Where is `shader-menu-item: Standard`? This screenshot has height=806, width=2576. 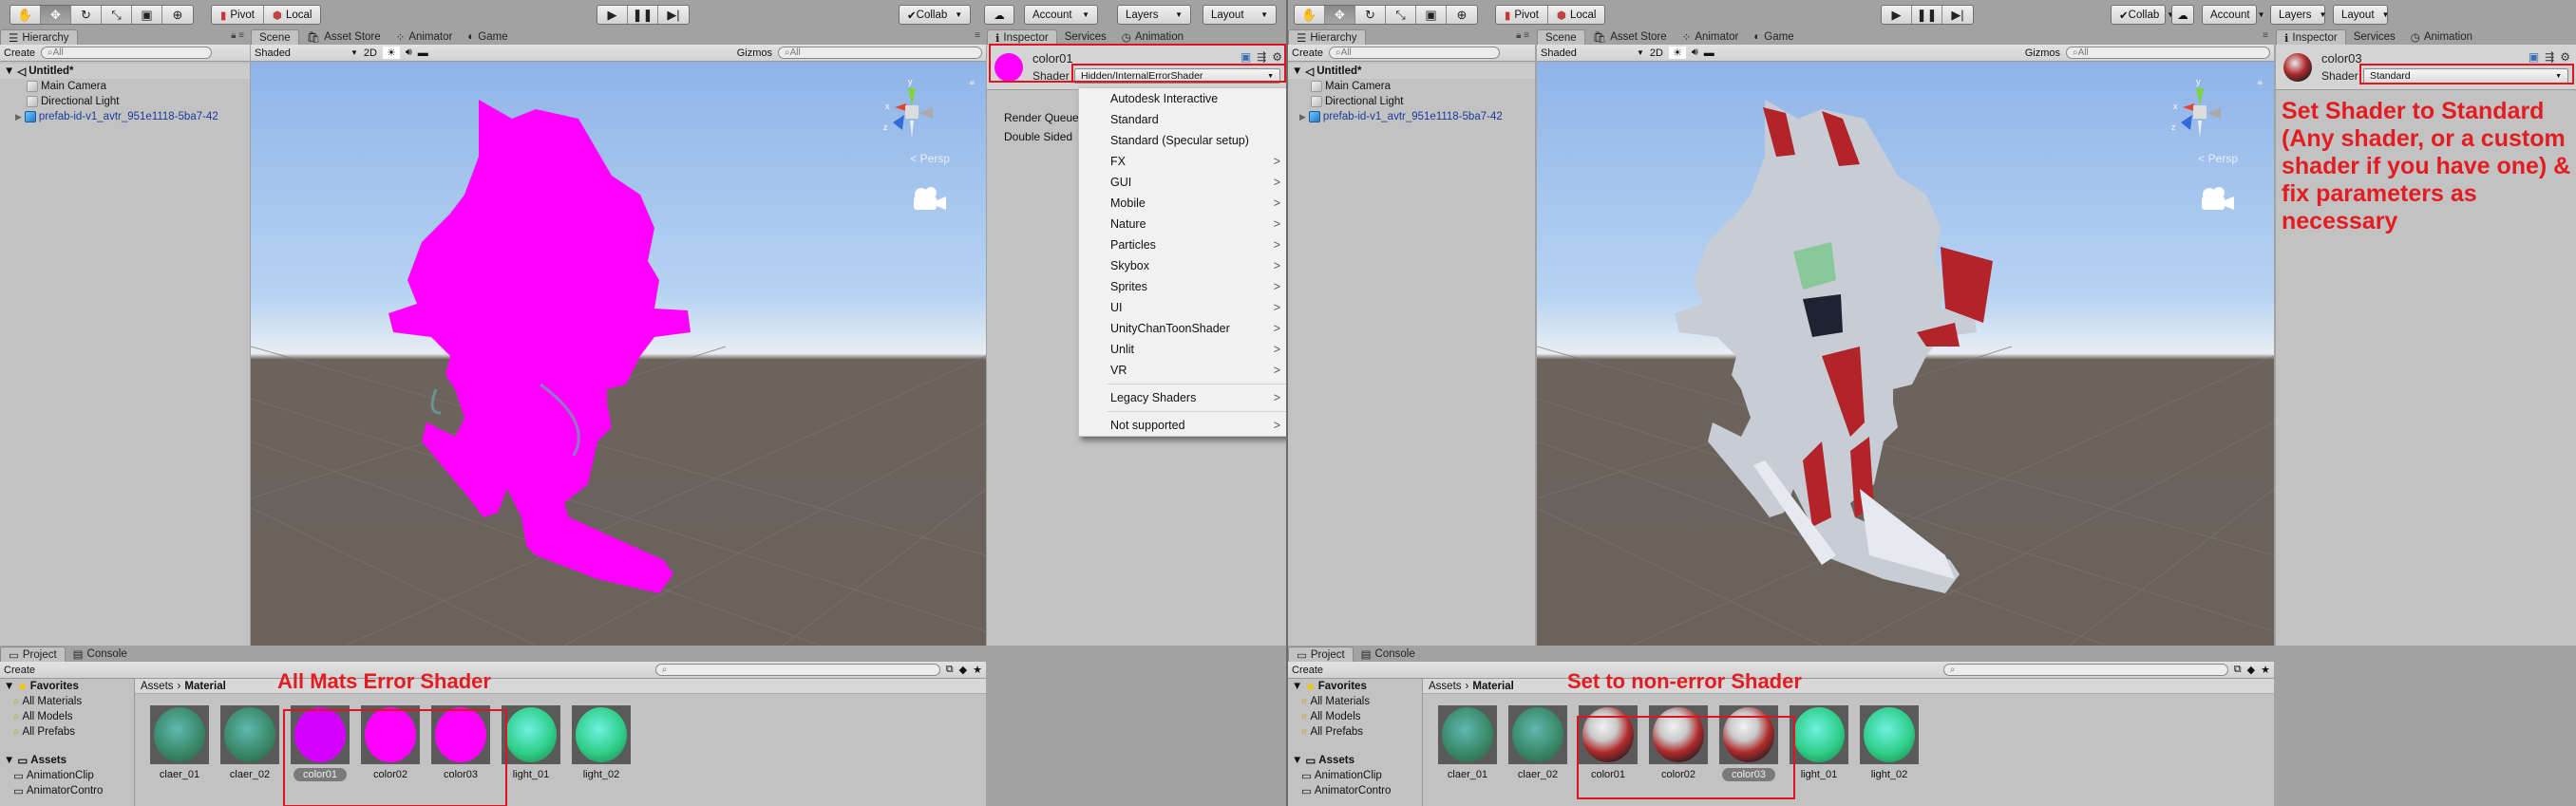
shader-menu-item: Standard is located at coordinates (1183, 119).